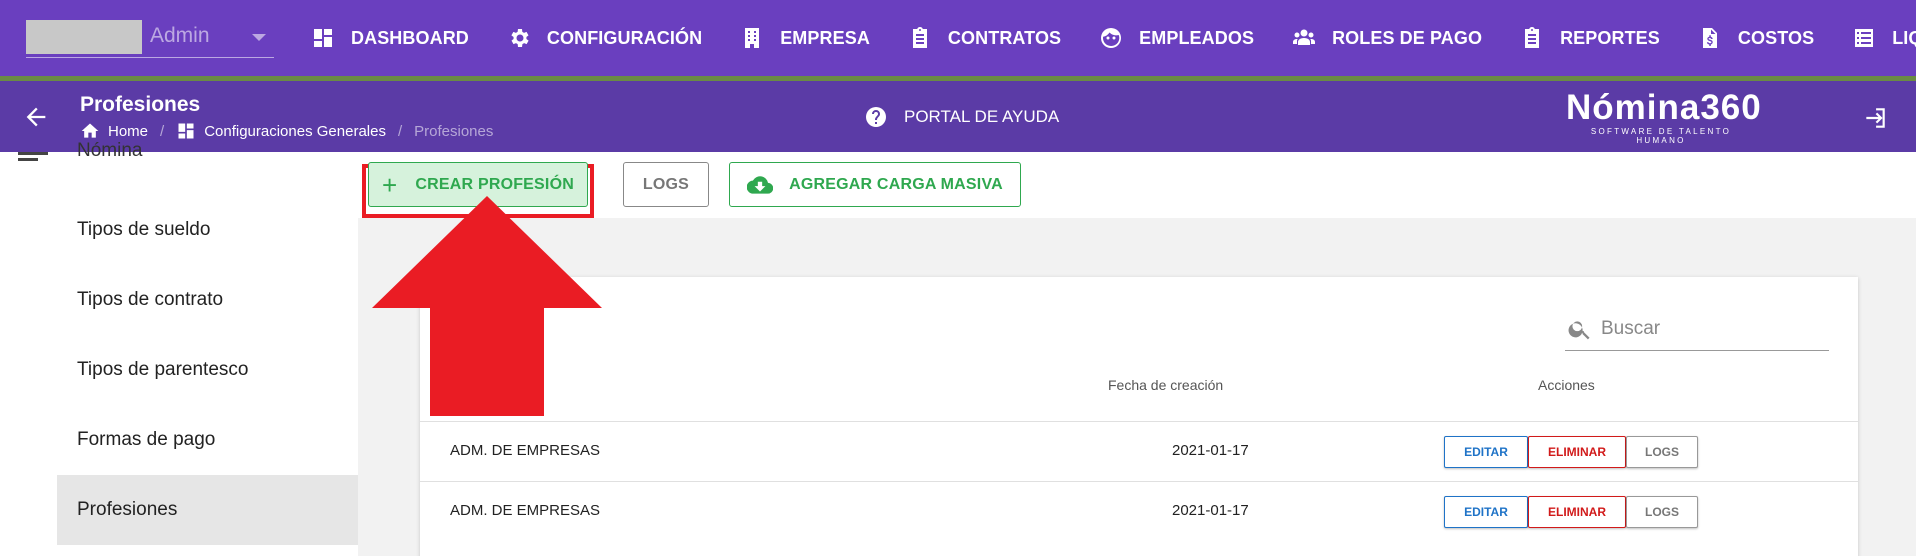  What do you see at coordinates (207, 370) in the screenshot?
I see `sidebar-item-tipos-de-parentesco: Tipos de parentesco` at bounding box center [207, 370].